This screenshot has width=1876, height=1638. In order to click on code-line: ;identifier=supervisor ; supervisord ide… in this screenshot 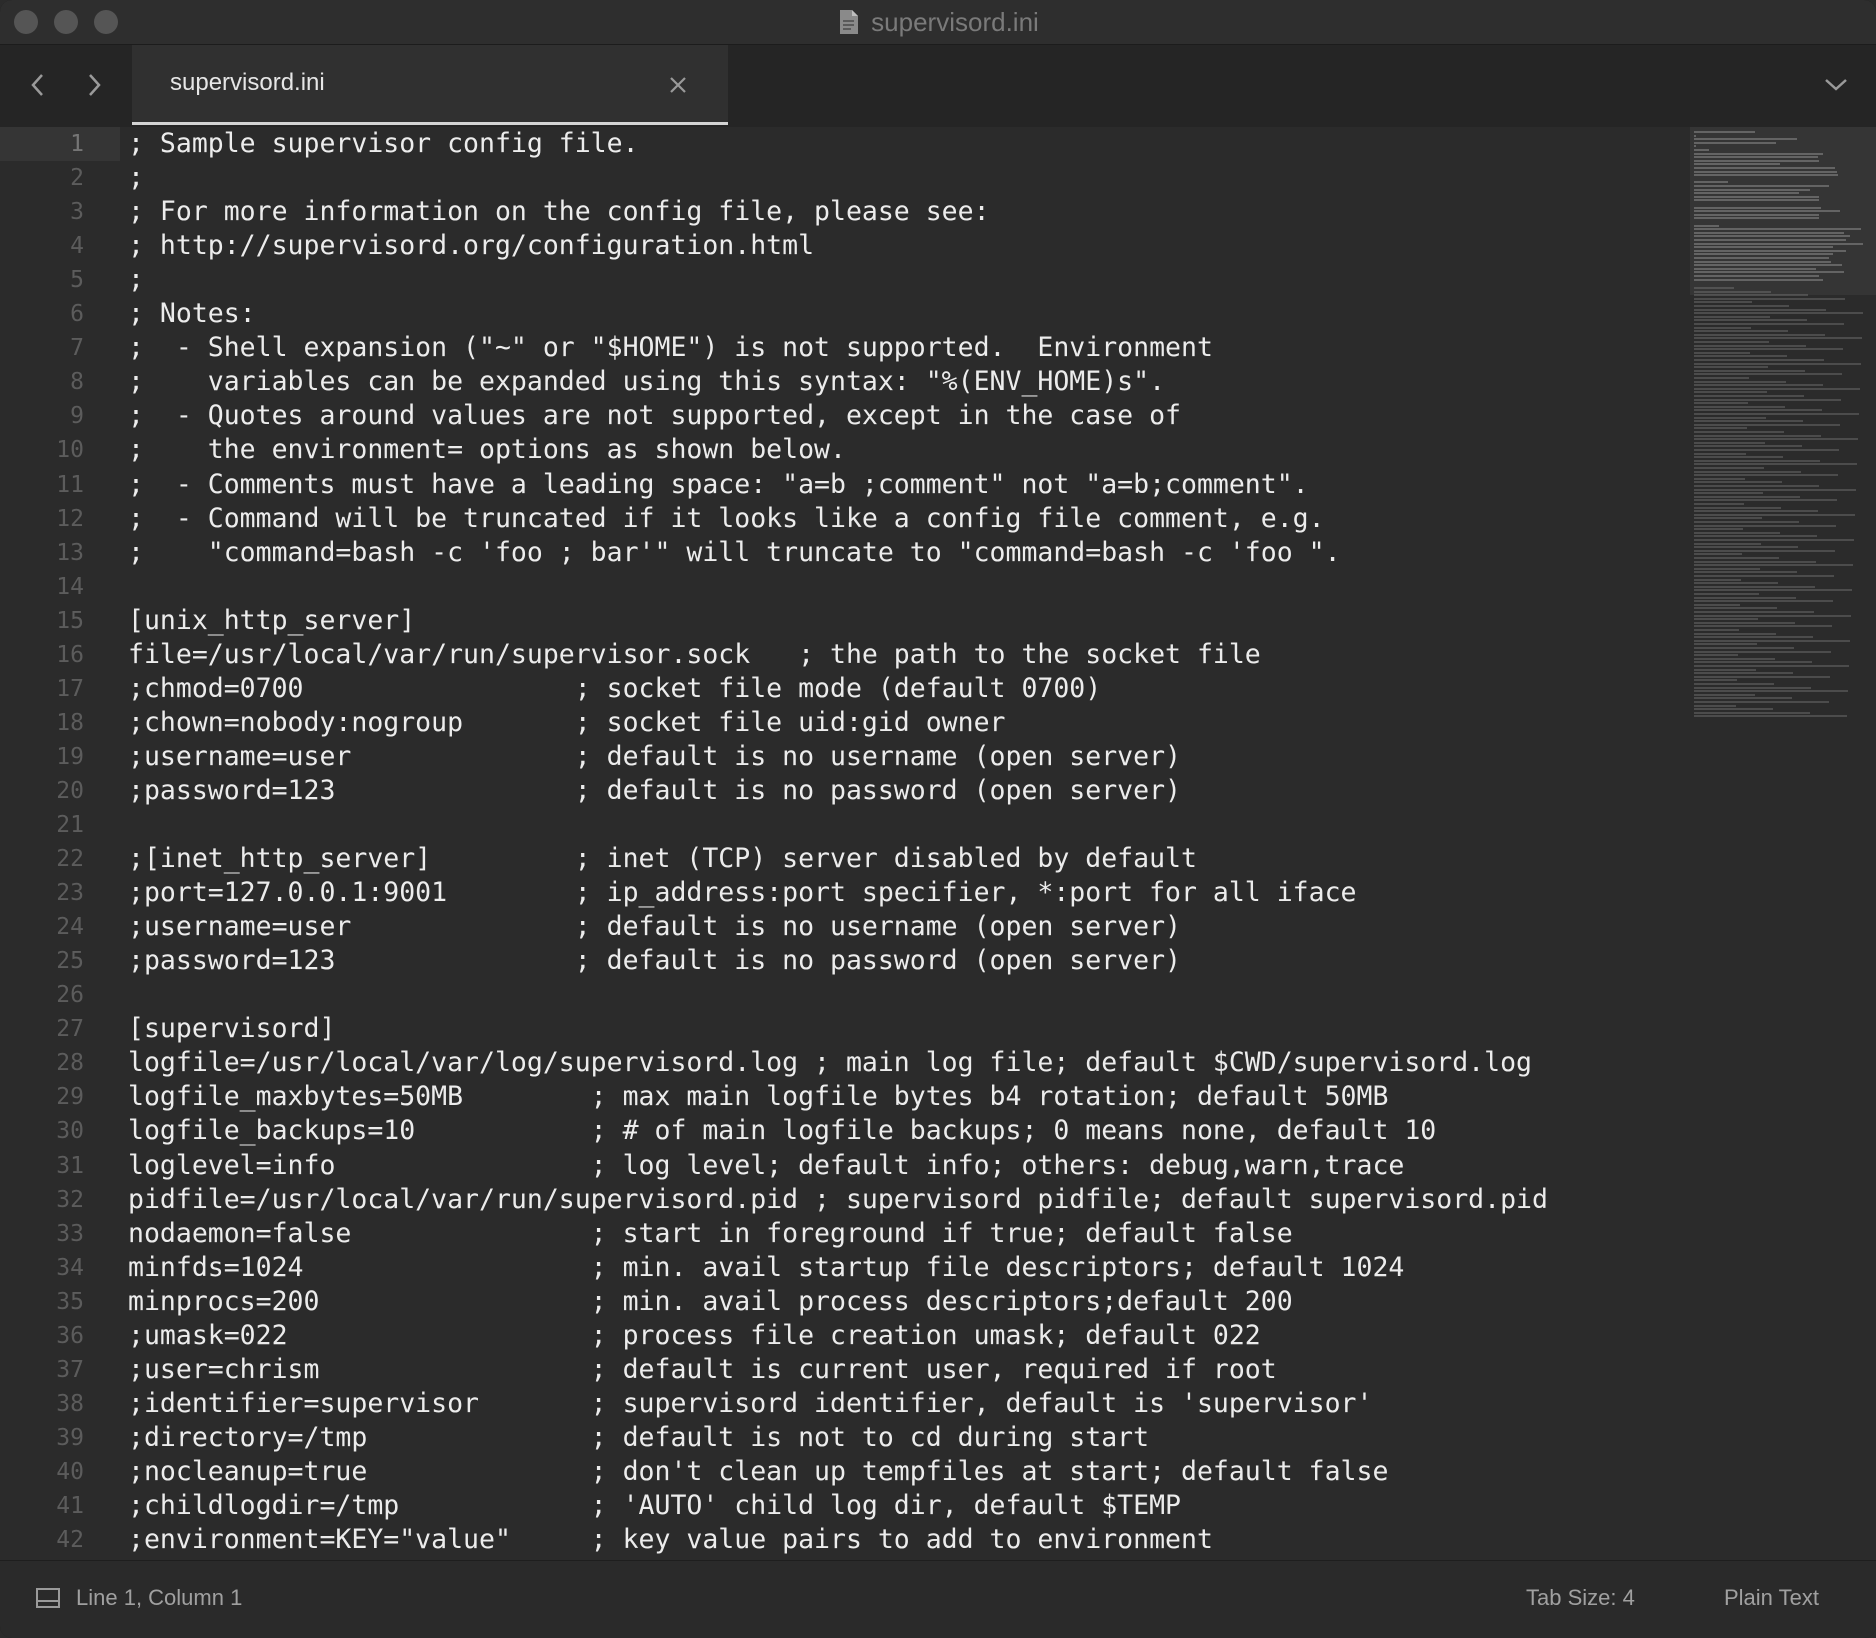, I will do `click(750, 1404)`.